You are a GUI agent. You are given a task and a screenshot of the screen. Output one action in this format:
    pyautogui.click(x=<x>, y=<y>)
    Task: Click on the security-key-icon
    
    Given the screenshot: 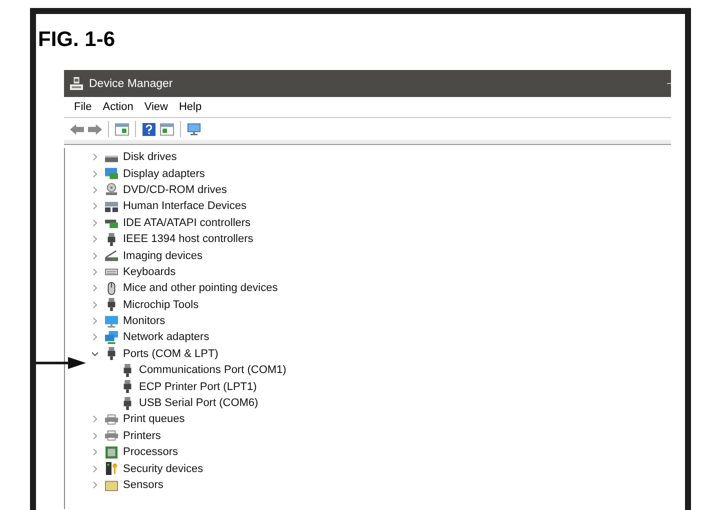 What is the action you would take?
    pyautogui.click(x=111, y=469)
    